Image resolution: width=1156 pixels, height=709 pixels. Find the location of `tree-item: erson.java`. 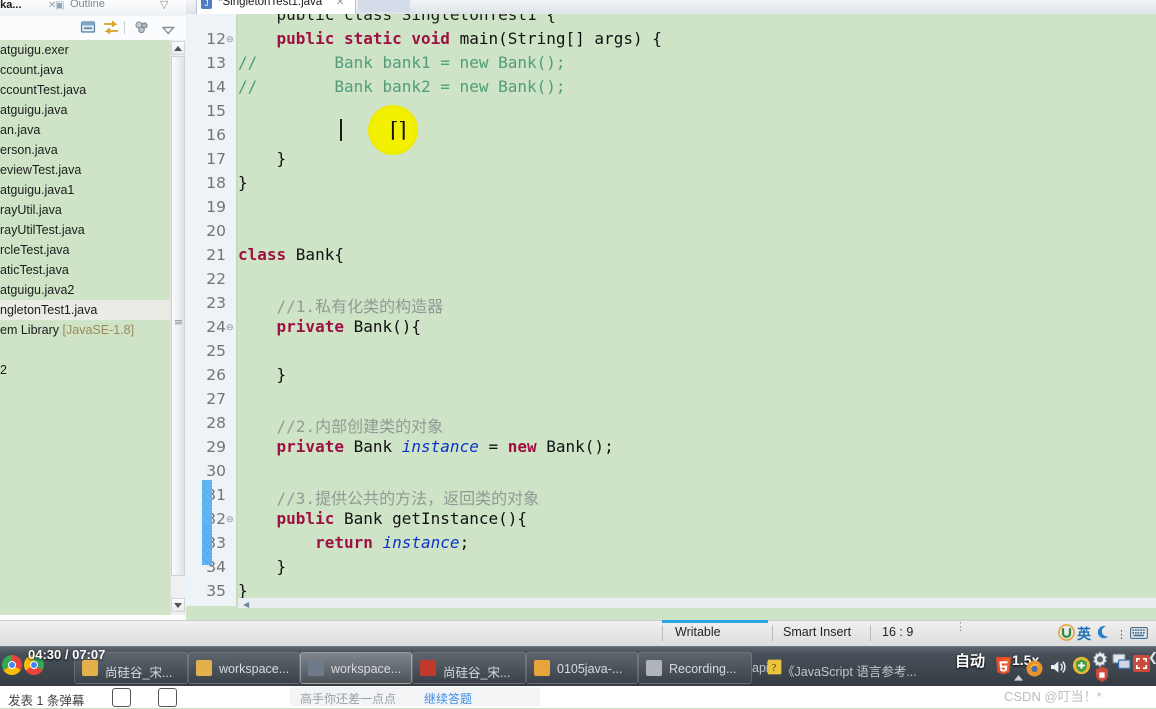

tree-item: erson.java is located at coordinates (85, 150).